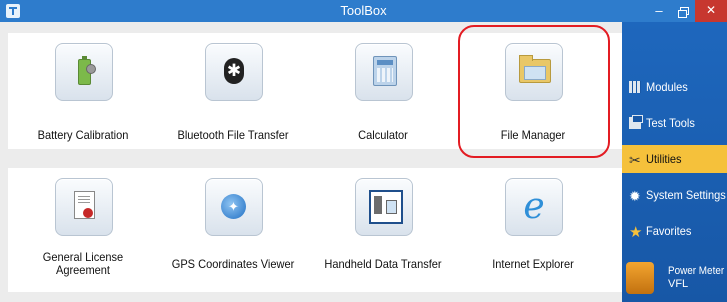 The height and width of the screenshot is (302, 727). Describe the element at coordinates (635, 196) in the screenshot. I see `settings-gear-icon: ✹` at that location.